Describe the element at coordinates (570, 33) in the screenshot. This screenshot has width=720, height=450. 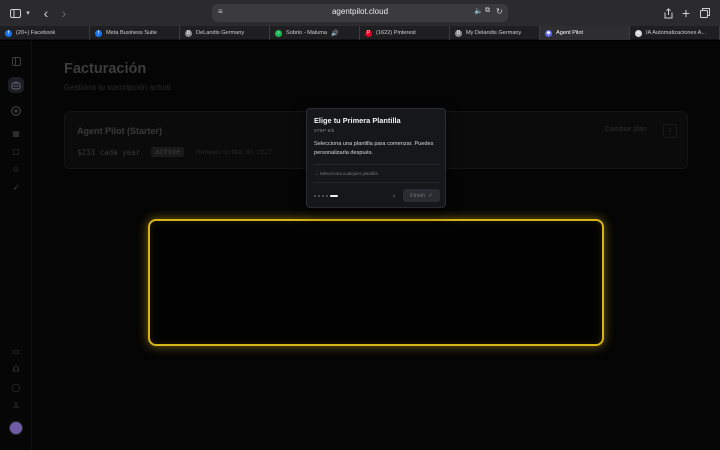
I see `tab-label: Agent Pilot` at that location.